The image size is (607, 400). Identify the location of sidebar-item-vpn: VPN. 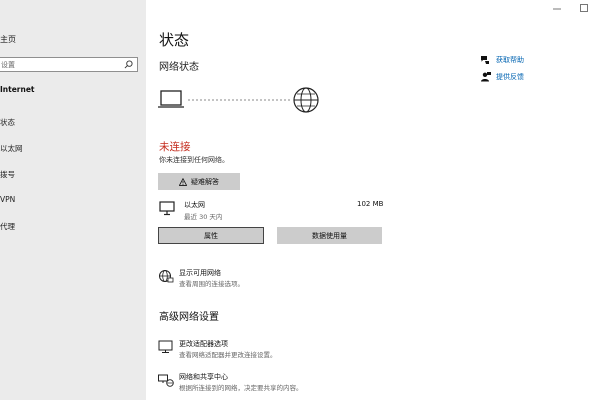
(7, 199).